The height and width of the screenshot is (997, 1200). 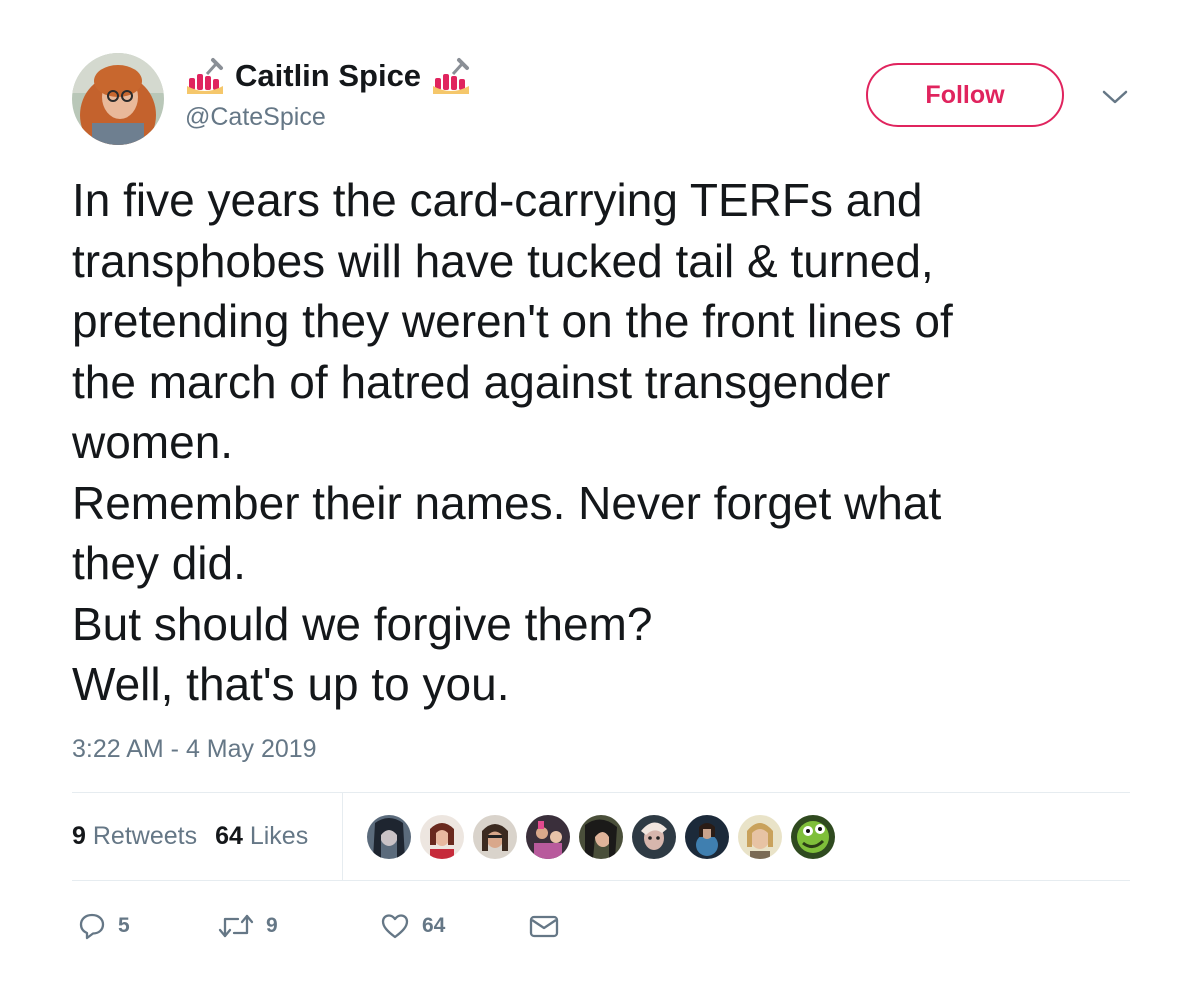 What do you see at coordinates (507, 502) in the screenshot?
I see `tweet-text-line: Remember their names. Never forget what` at bounding box center [507, 502].